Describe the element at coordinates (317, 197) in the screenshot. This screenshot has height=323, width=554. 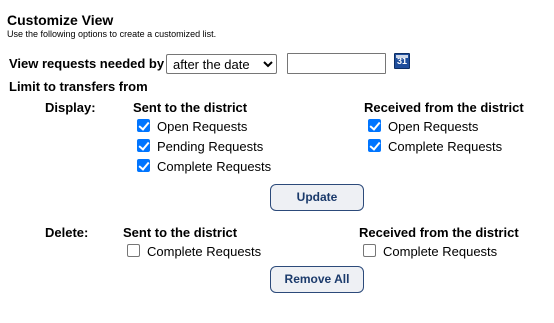
I see `update-button: Update` at that location.